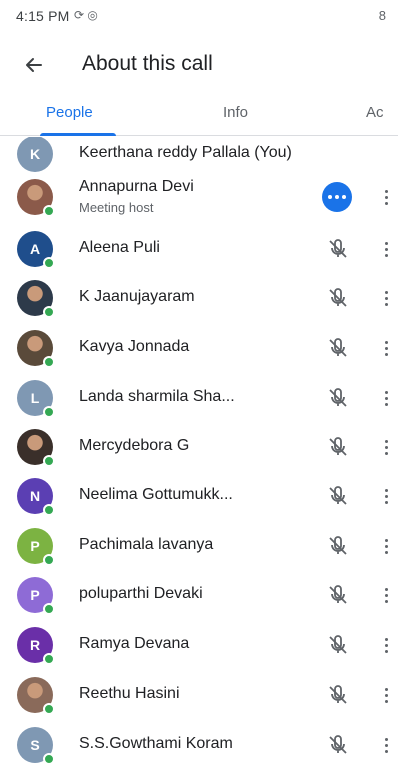  I want to click on participant-row: Annapurna Devi Meeting host, so click(199, 197).